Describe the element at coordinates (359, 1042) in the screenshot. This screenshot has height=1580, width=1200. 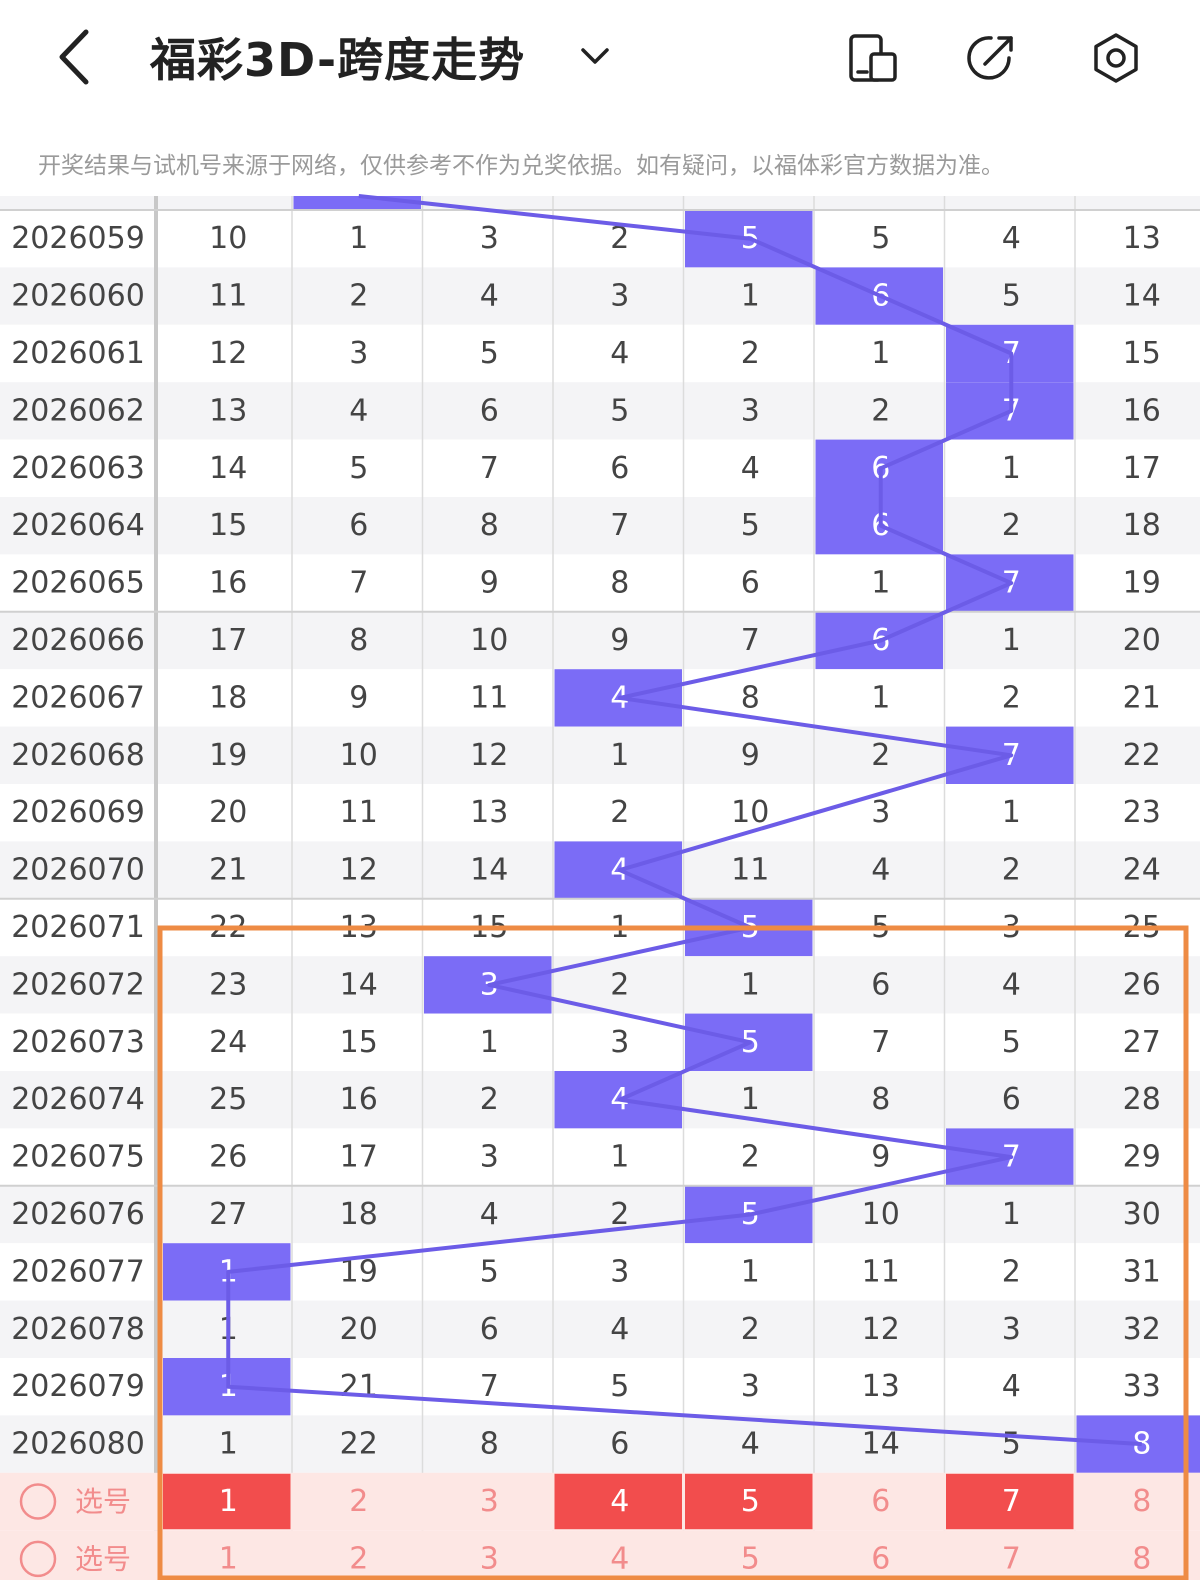
I see `miss-count-cell: 15` at that location.